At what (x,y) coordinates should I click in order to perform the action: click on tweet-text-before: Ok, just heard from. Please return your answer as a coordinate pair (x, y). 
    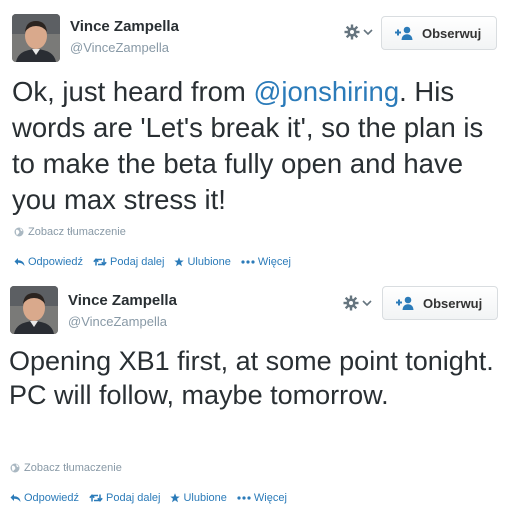
    Looking at the image, I should click on (133, 91).